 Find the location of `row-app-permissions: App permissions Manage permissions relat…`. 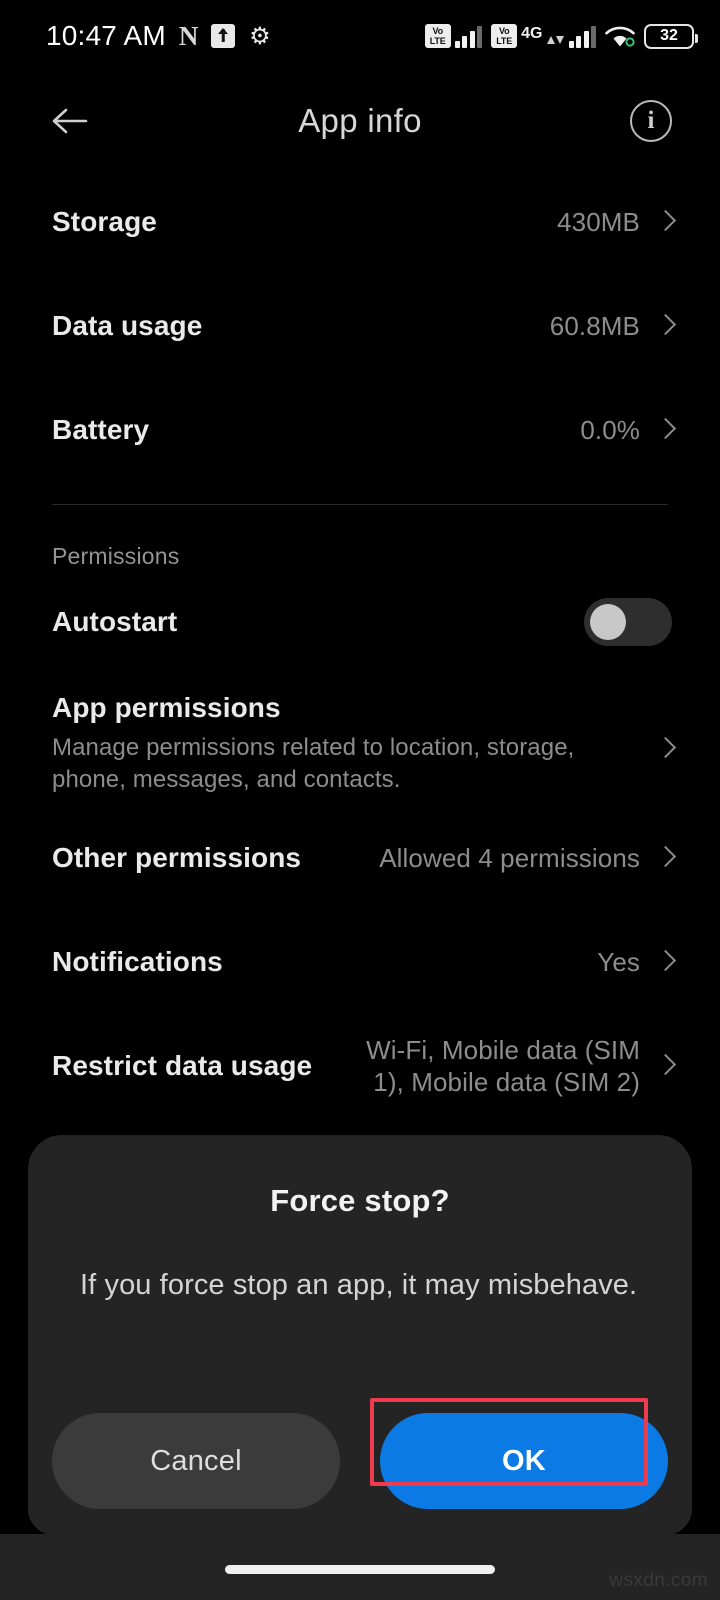

row-app-permissions: App permissions Manage permissions relat… is located at coordinates (360, 740).